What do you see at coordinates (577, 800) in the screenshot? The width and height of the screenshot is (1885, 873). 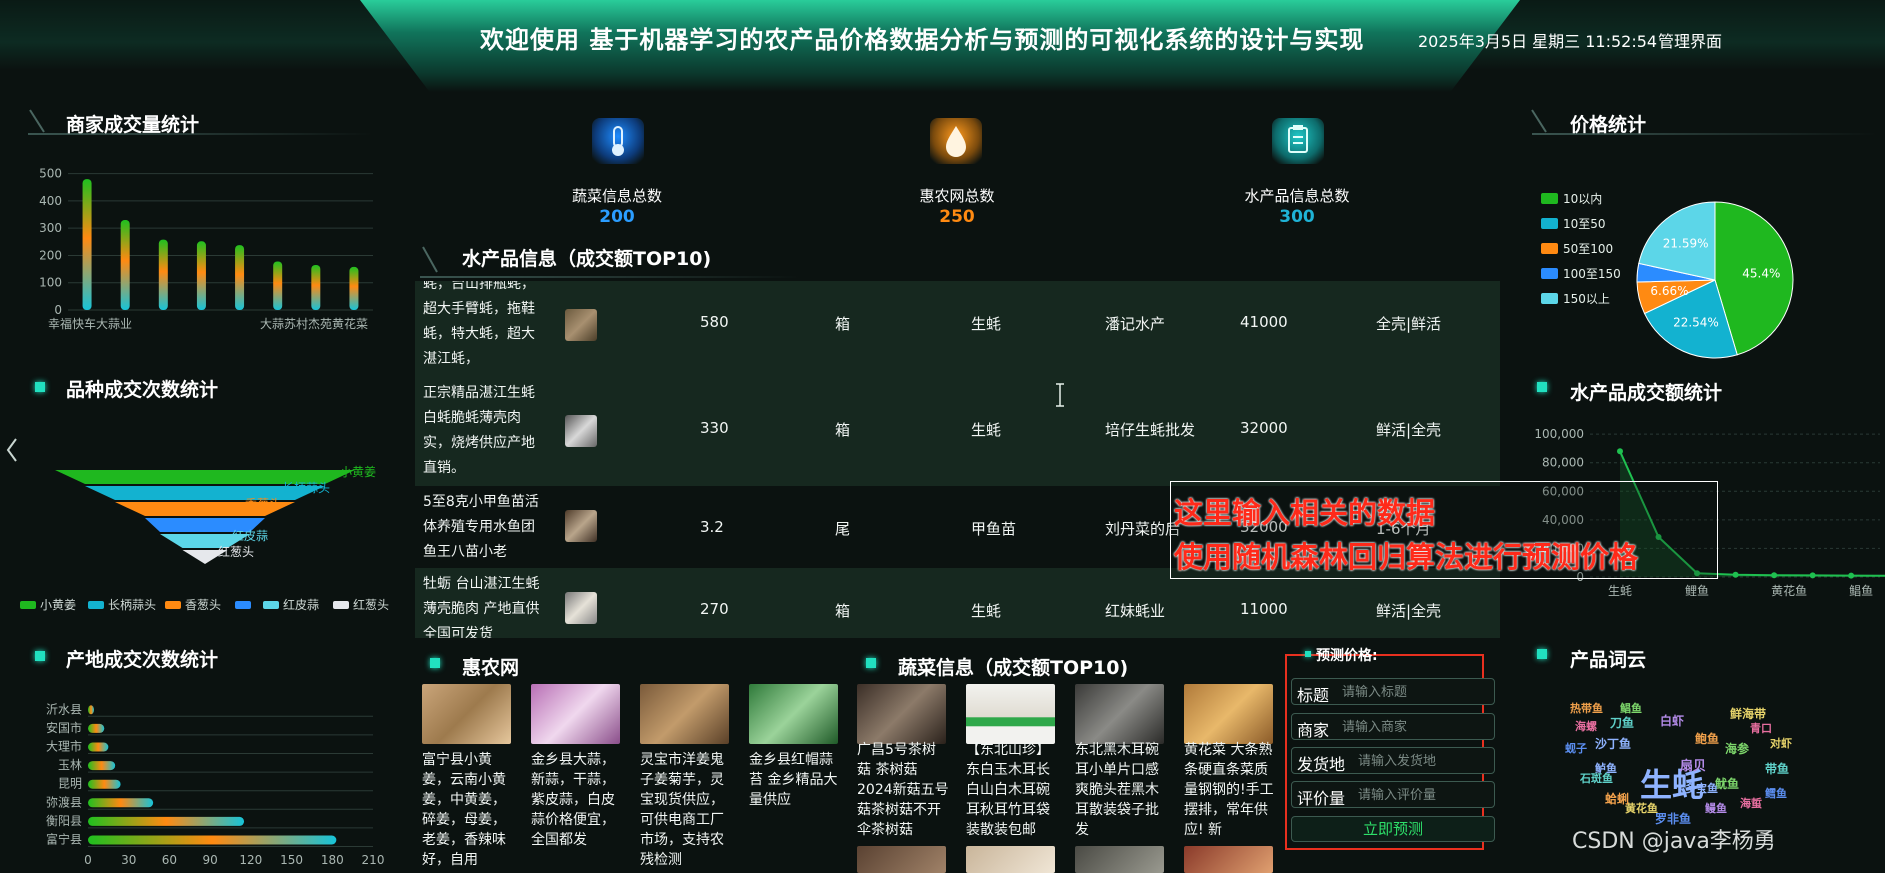 I see `product-card-text: 金乡县大蒜，新蒜，干蒜，紫皮蒜，白皮蒜价格便宜，全国都发` at bounding box center [577, 800].